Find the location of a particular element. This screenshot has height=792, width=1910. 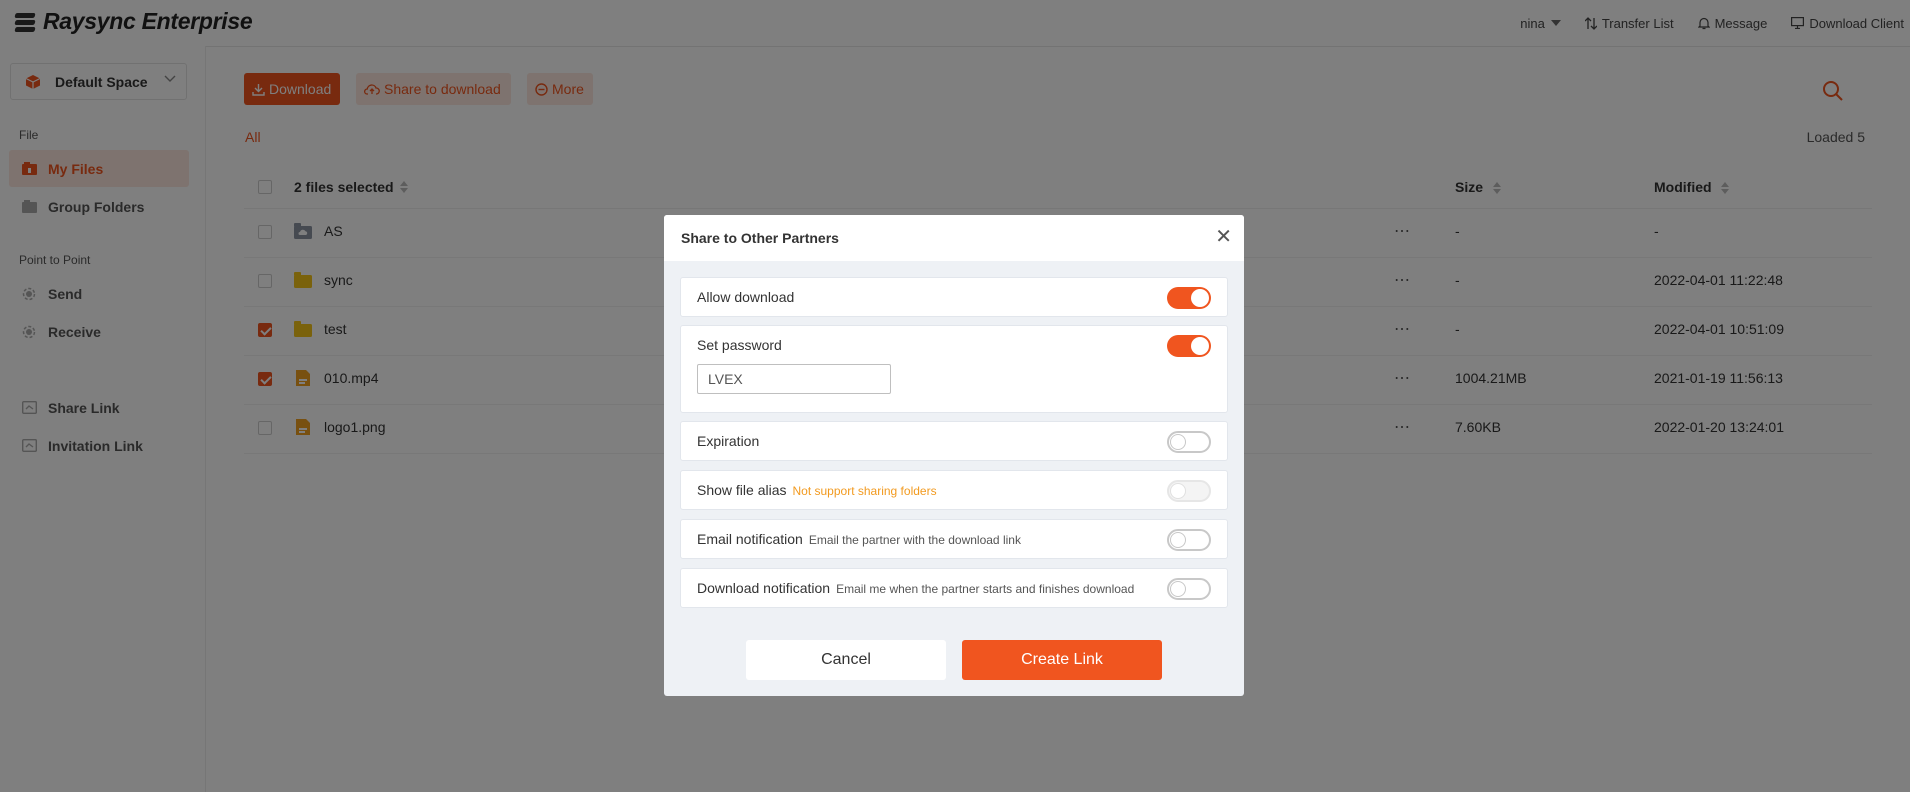

email-notification-hint: Email the partner with the download link is located at coordinates (914, 540).